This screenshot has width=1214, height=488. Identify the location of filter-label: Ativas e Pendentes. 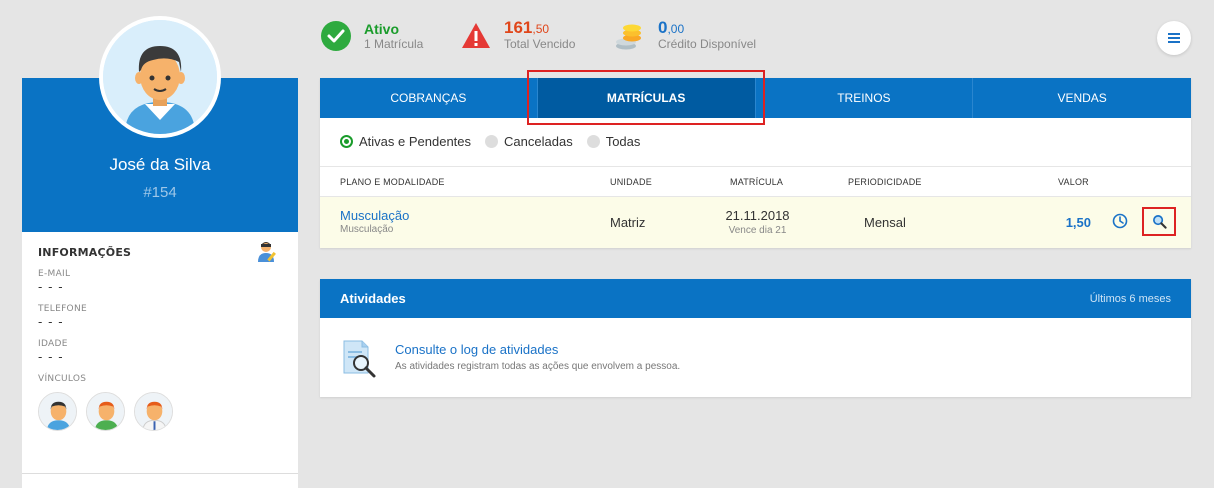
(415, 141).